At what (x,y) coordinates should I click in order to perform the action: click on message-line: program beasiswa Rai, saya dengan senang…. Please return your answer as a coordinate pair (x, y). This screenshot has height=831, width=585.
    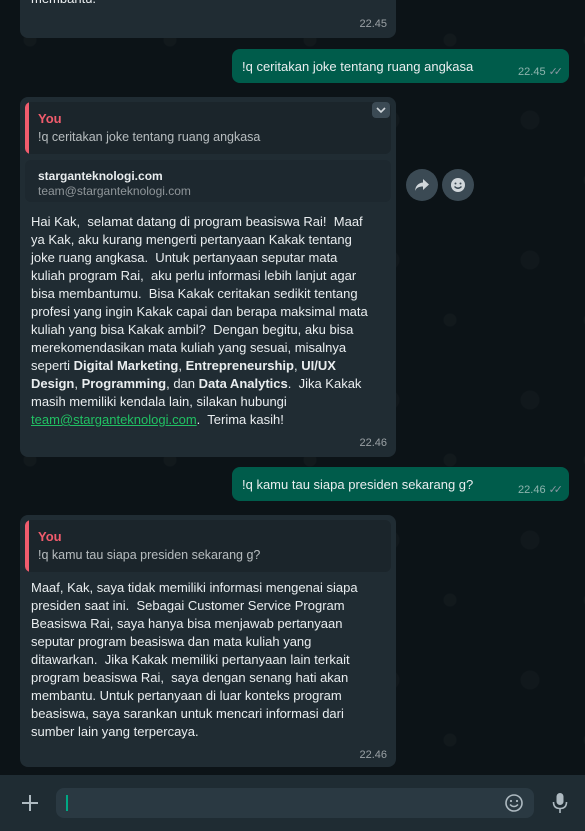
    Looking at the image, I should click on (190, 677).